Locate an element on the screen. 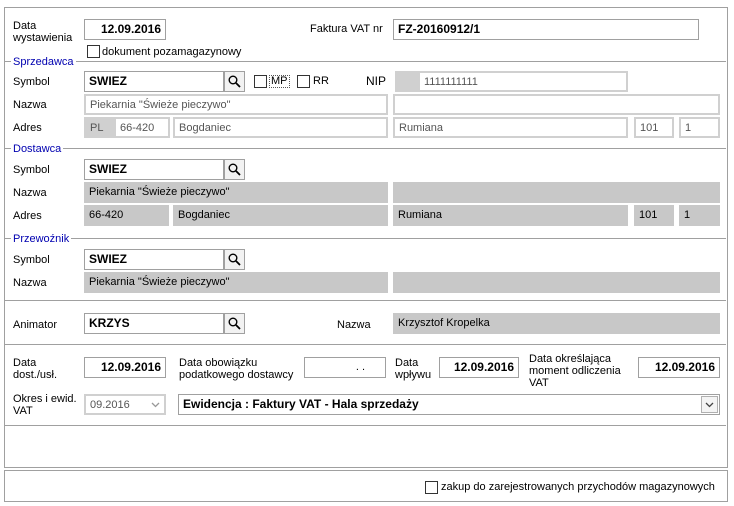 The image size is (734, 506). dostawca-search-button is located at coordinates (234, 169).